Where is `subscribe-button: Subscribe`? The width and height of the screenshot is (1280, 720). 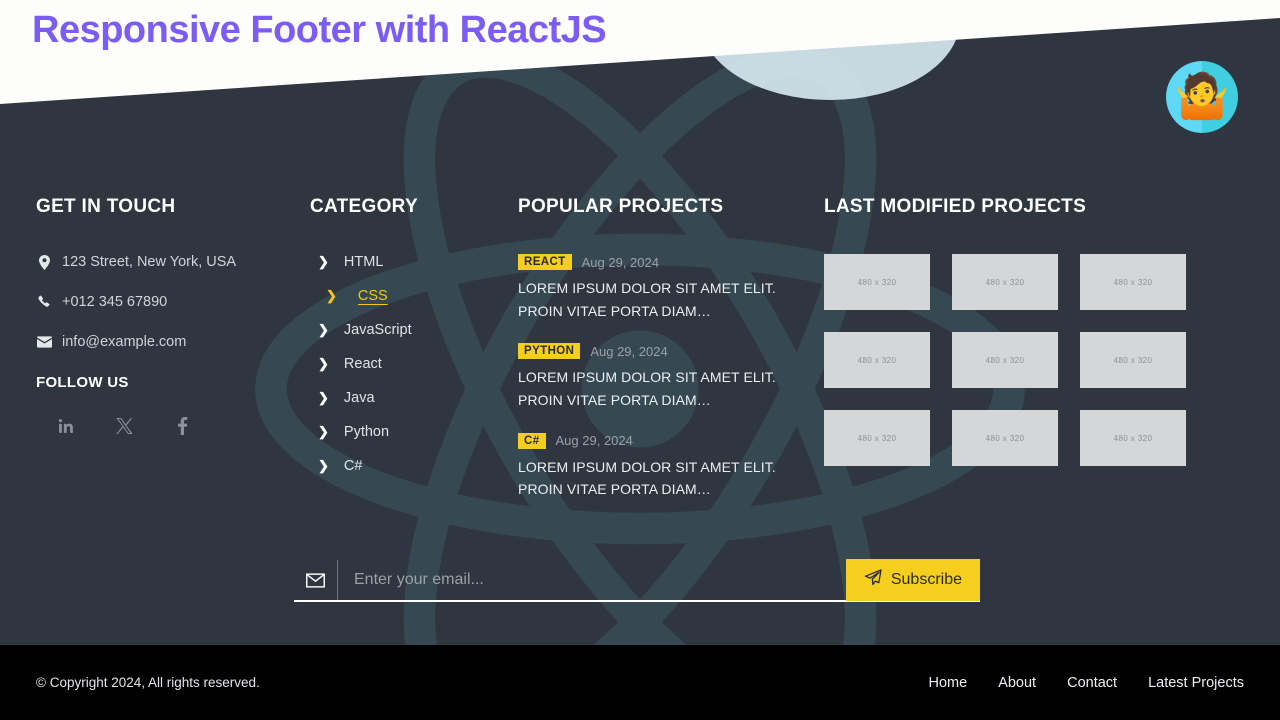 subscribe-button: Subscribe is located at coordinates (912, 580).